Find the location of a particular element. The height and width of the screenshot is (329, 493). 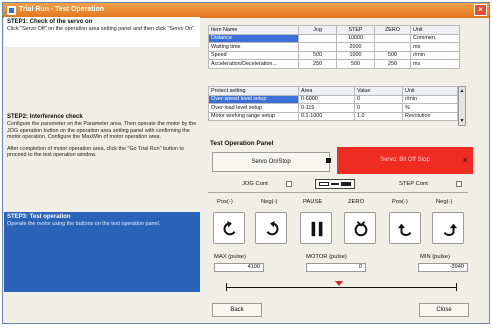

column-header: STEP is located at coordinates (355, 30).